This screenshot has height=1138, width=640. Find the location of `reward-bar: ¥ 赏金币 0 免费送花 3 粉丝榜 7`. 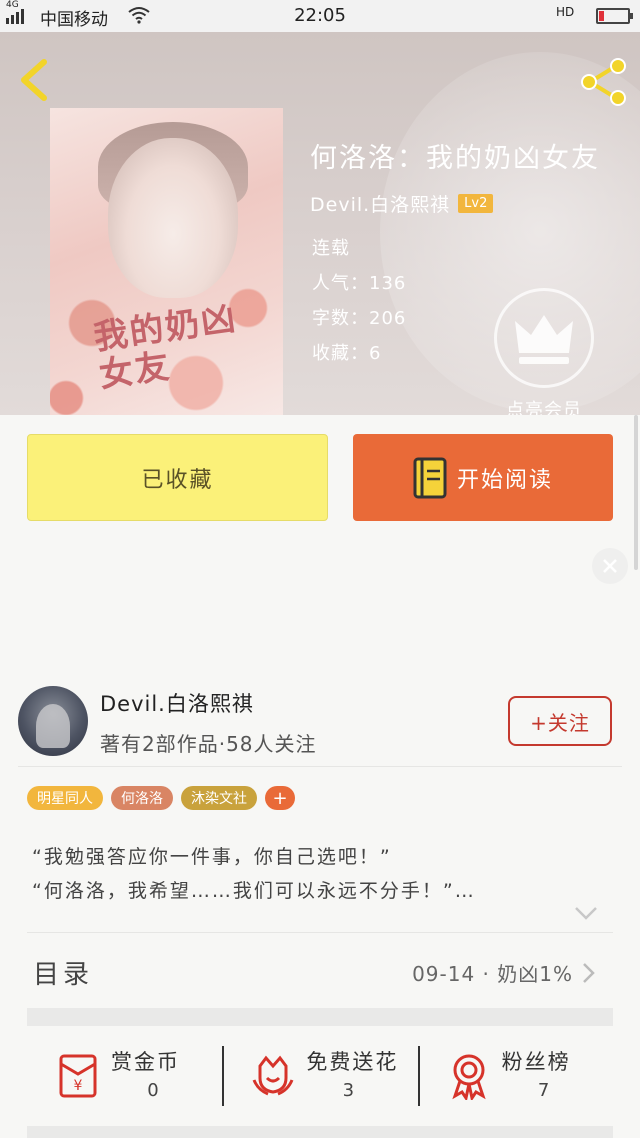

reward-bar: ¥ 赏金币 0 免费送花 3 粉丝榜 7 is located at coordinates (320, 1076).